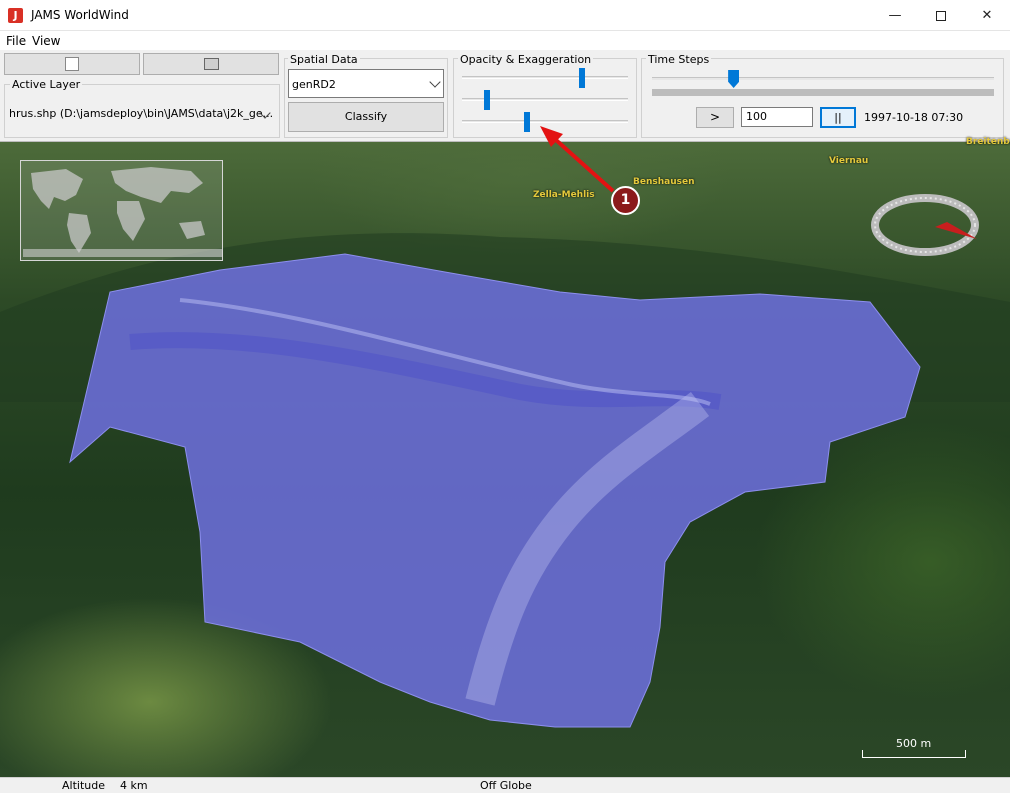 The width and height of the screenshot is (1010, 793). I want to click on annotation-overlay, so click(577, 159).